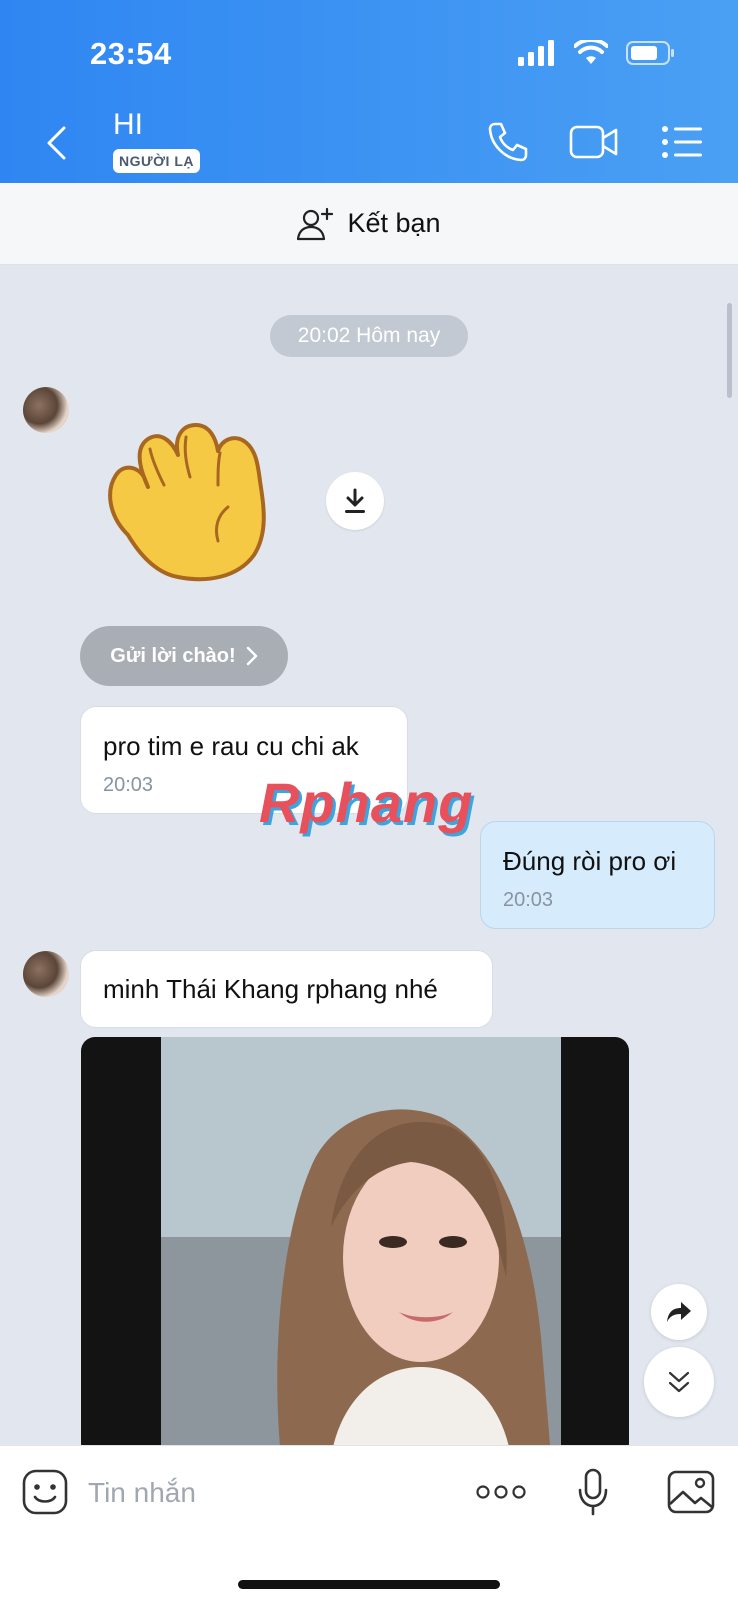 The image size is (738, 1600). What do you see at coordinates (650, 53) in the screenshot?
I see `battery-icon` at bounding box center [650, 53].